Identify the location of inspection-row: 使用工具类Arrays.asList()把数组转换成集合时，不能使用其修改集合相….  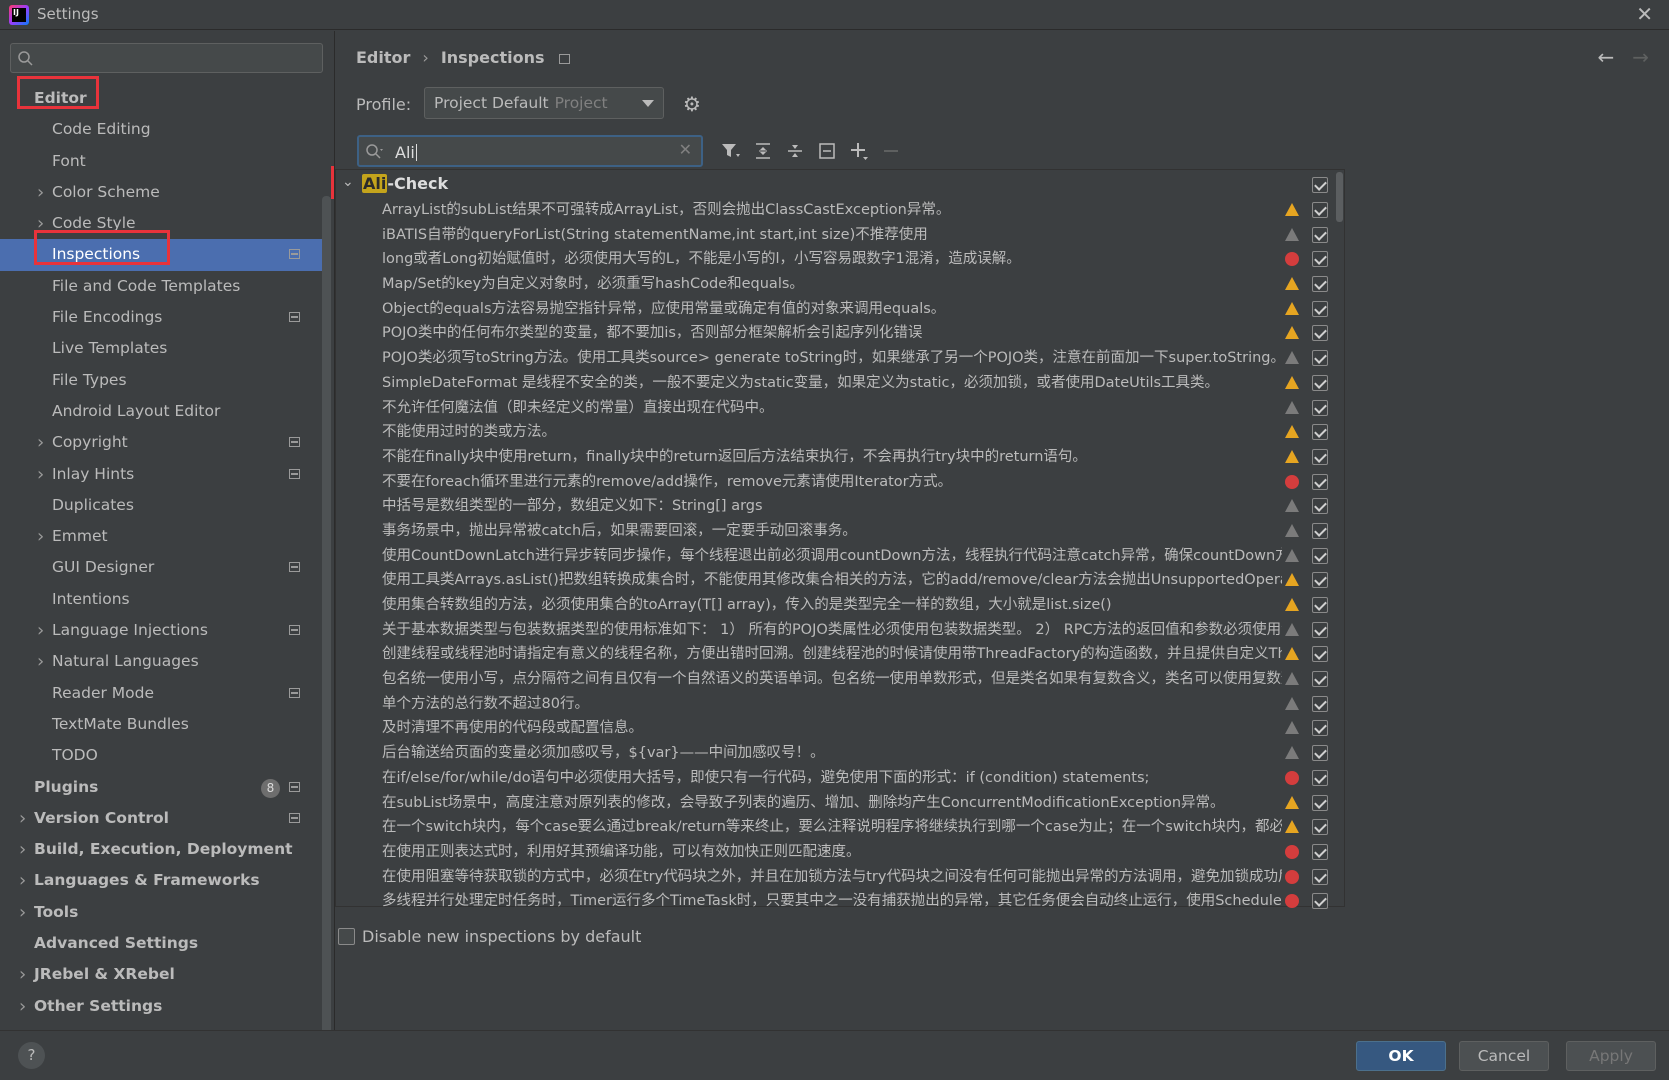
(840, 580).